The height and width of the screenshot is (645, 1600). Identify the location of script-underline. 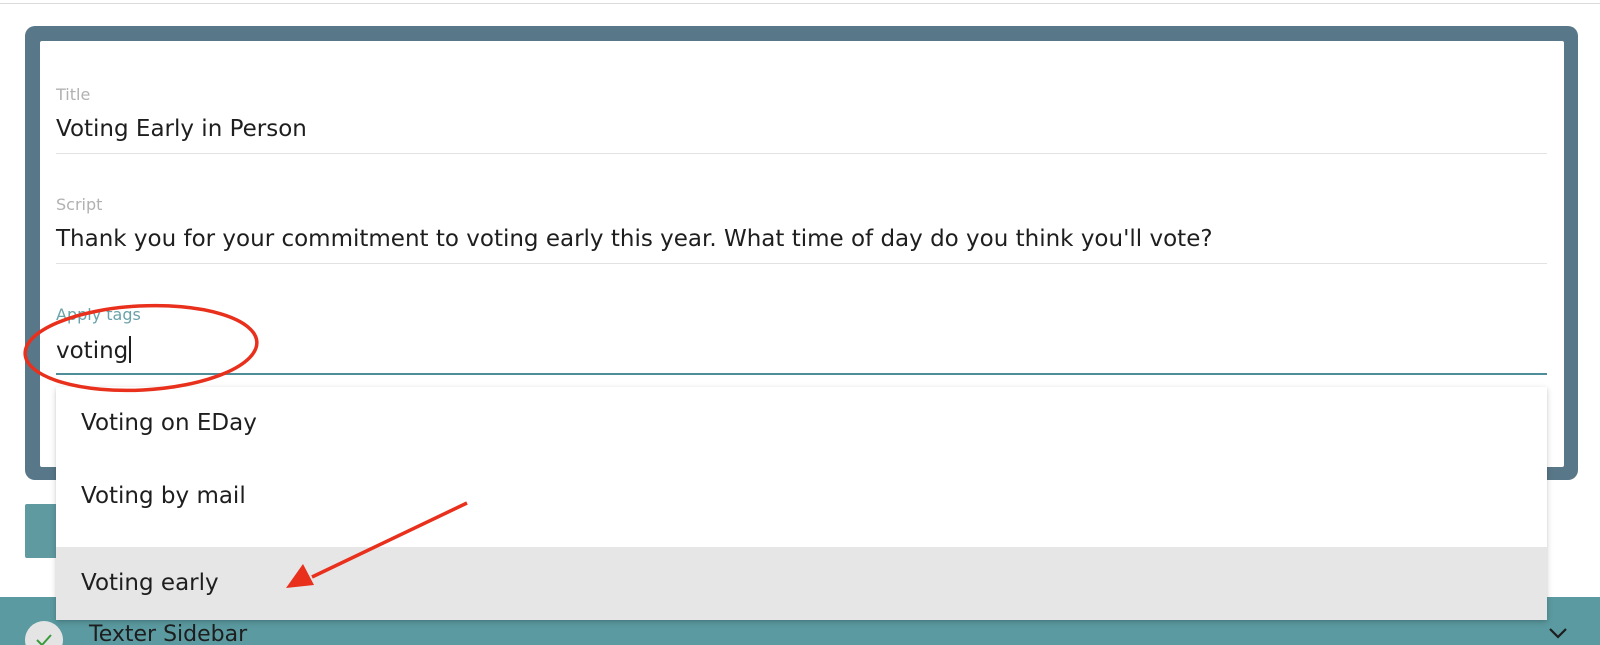
(801, 263).